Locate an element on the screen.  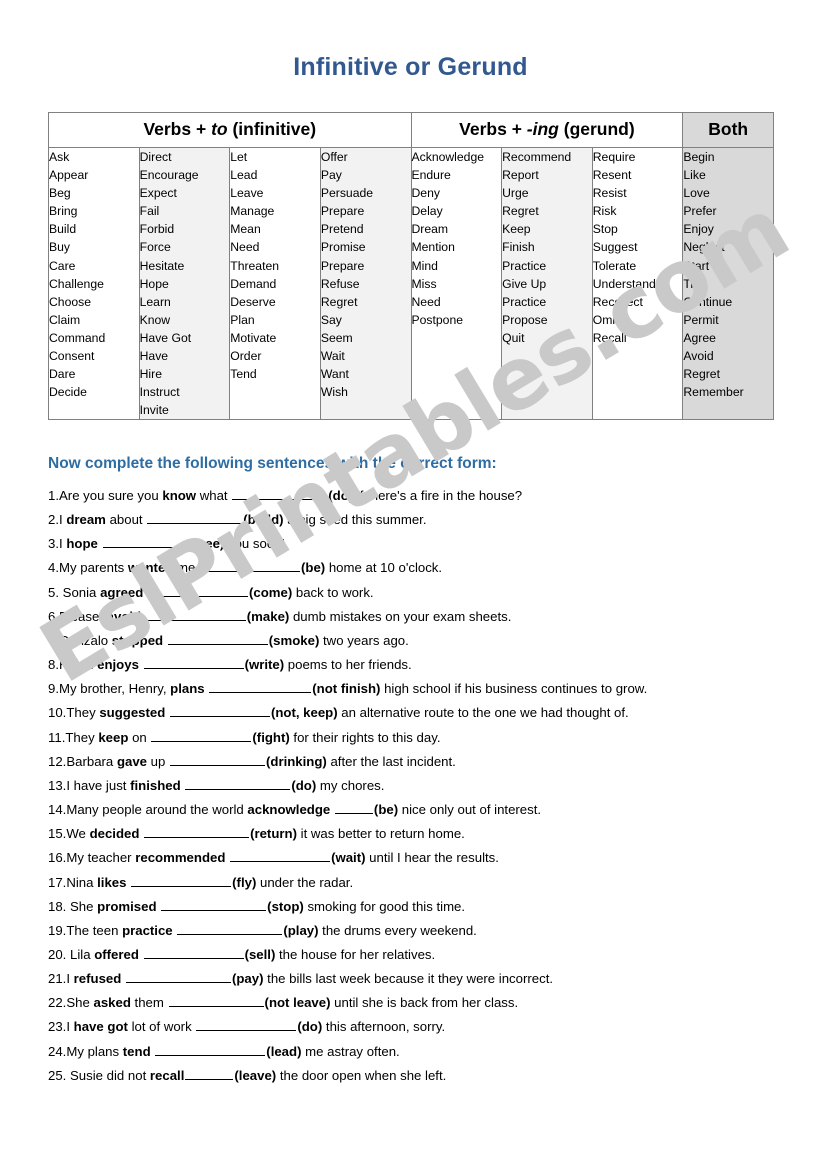
verb-item: Postpone is located at coordinates (437, 319).